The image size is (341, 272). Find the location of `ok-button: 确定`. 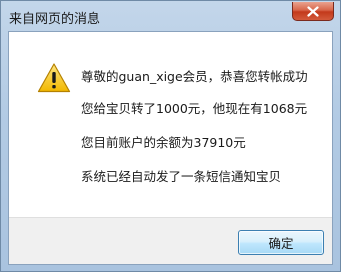

ok-button: 确定 is located at coordinates (281, 242).